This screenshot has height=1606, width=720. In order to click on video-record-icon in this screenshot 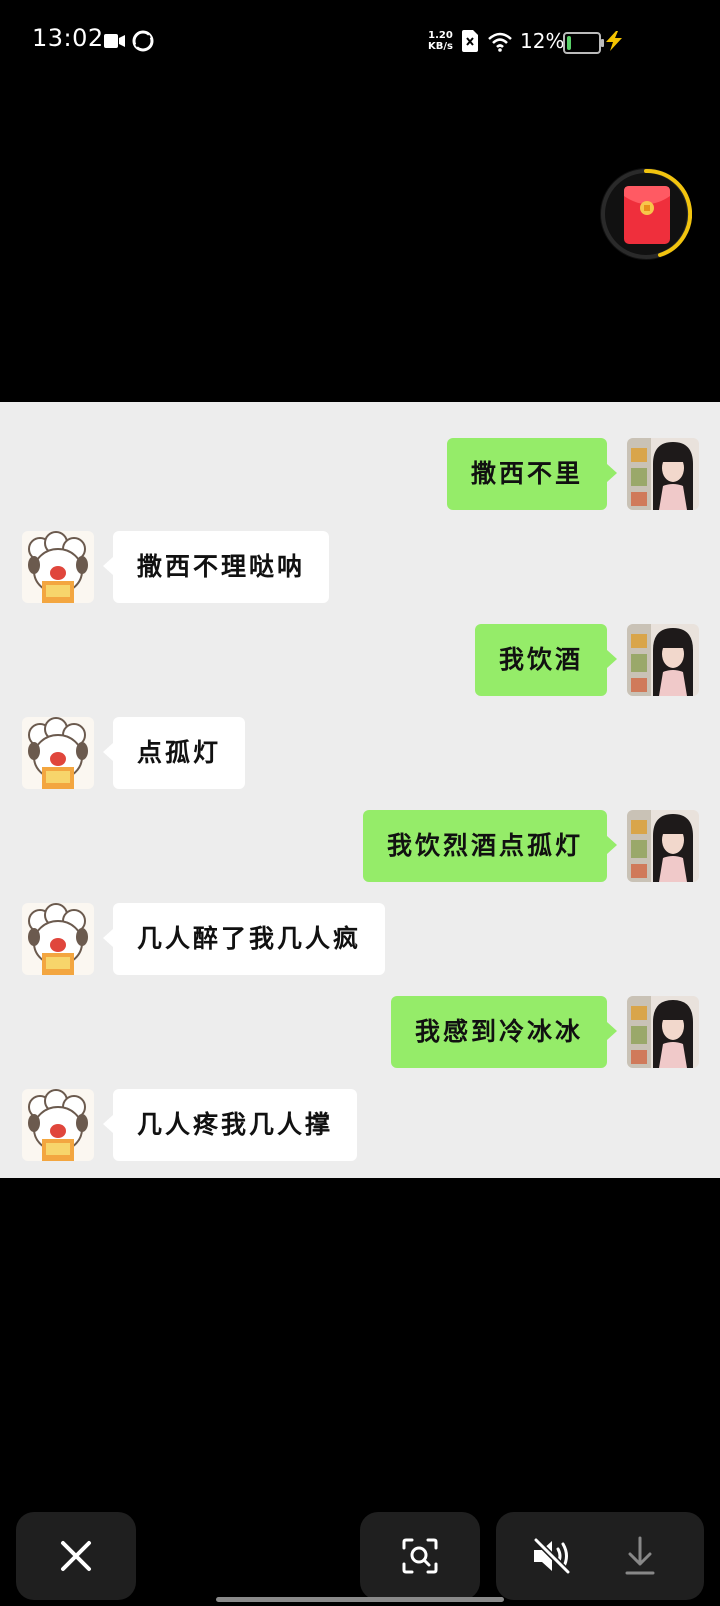, I will do `click(114, 41)`.